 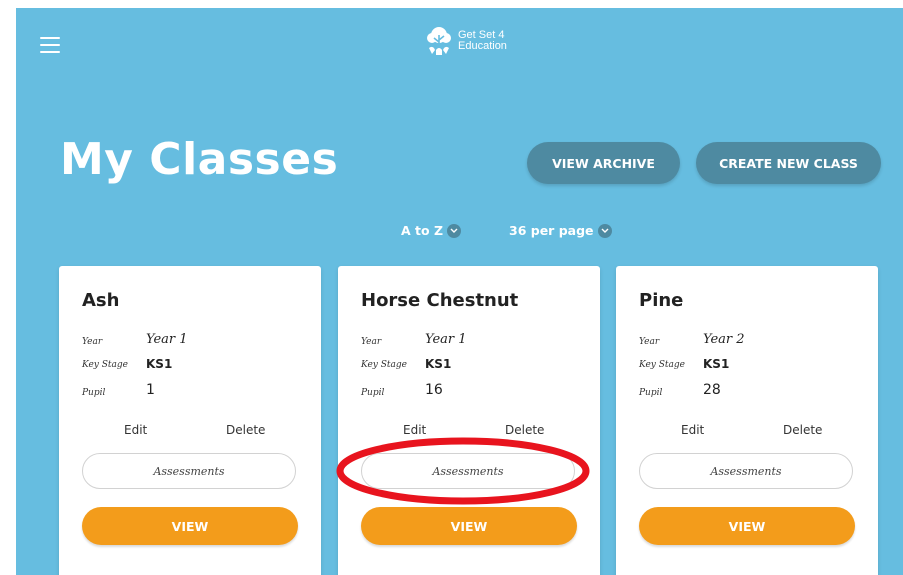 What do you see at coordinates (150, 390) in the screenshot?
I see `pupil-count: 1` at bounding box center [150, 390].